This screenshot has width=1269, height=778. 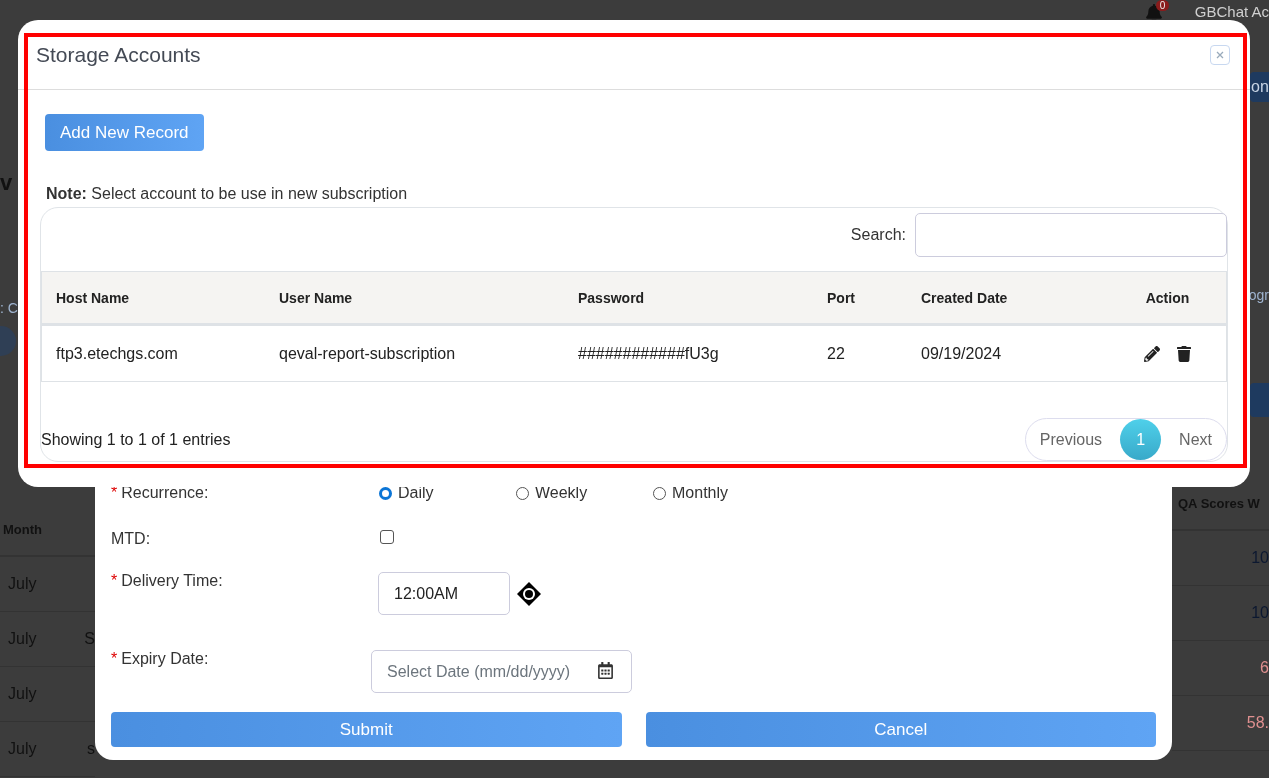 I want to click on close-icon, so click(x=1220, y=54).